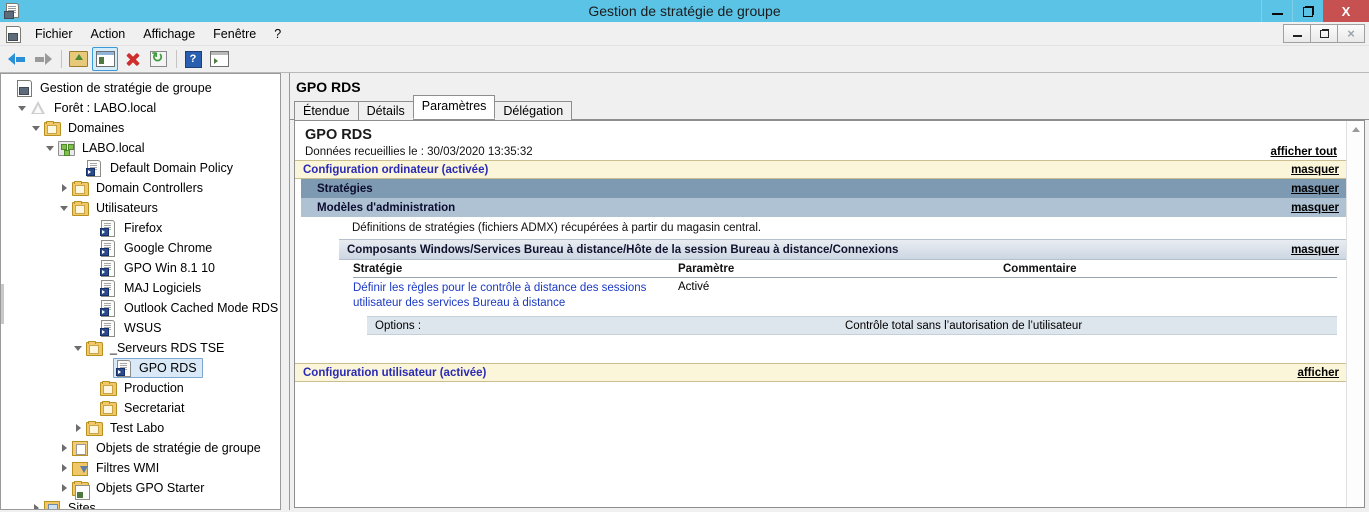 This screenshot has width=1369, height=512. What do you see at coordinates (127, 208) in the screenshot?
I see `tree-item-label: Utilisateurs` at bounding box center [127, 208].